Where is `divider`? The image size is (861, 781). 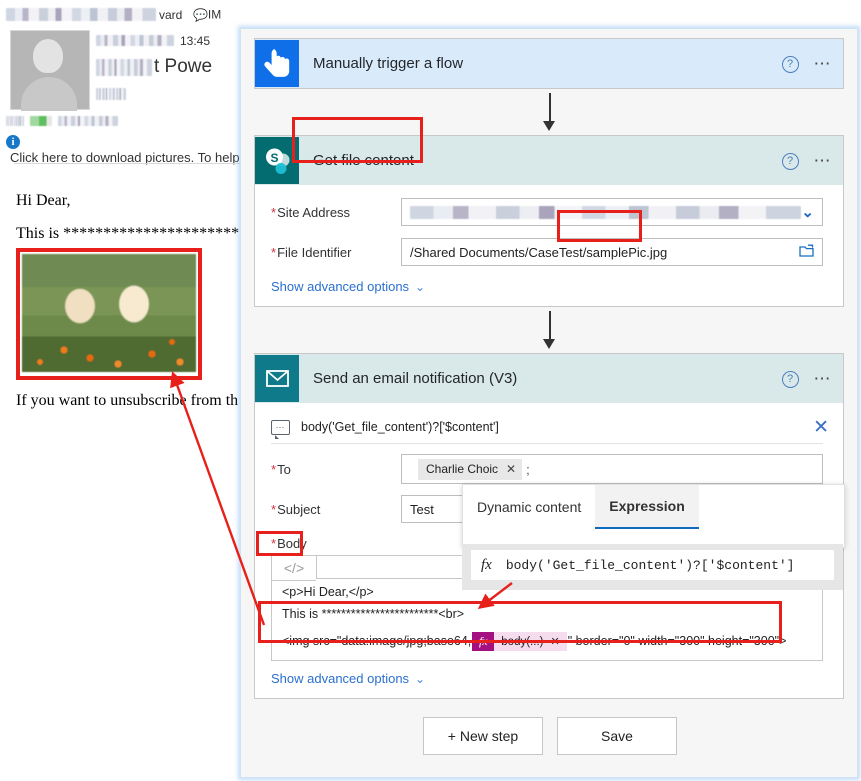
divider is located at coordinates (127, 163).